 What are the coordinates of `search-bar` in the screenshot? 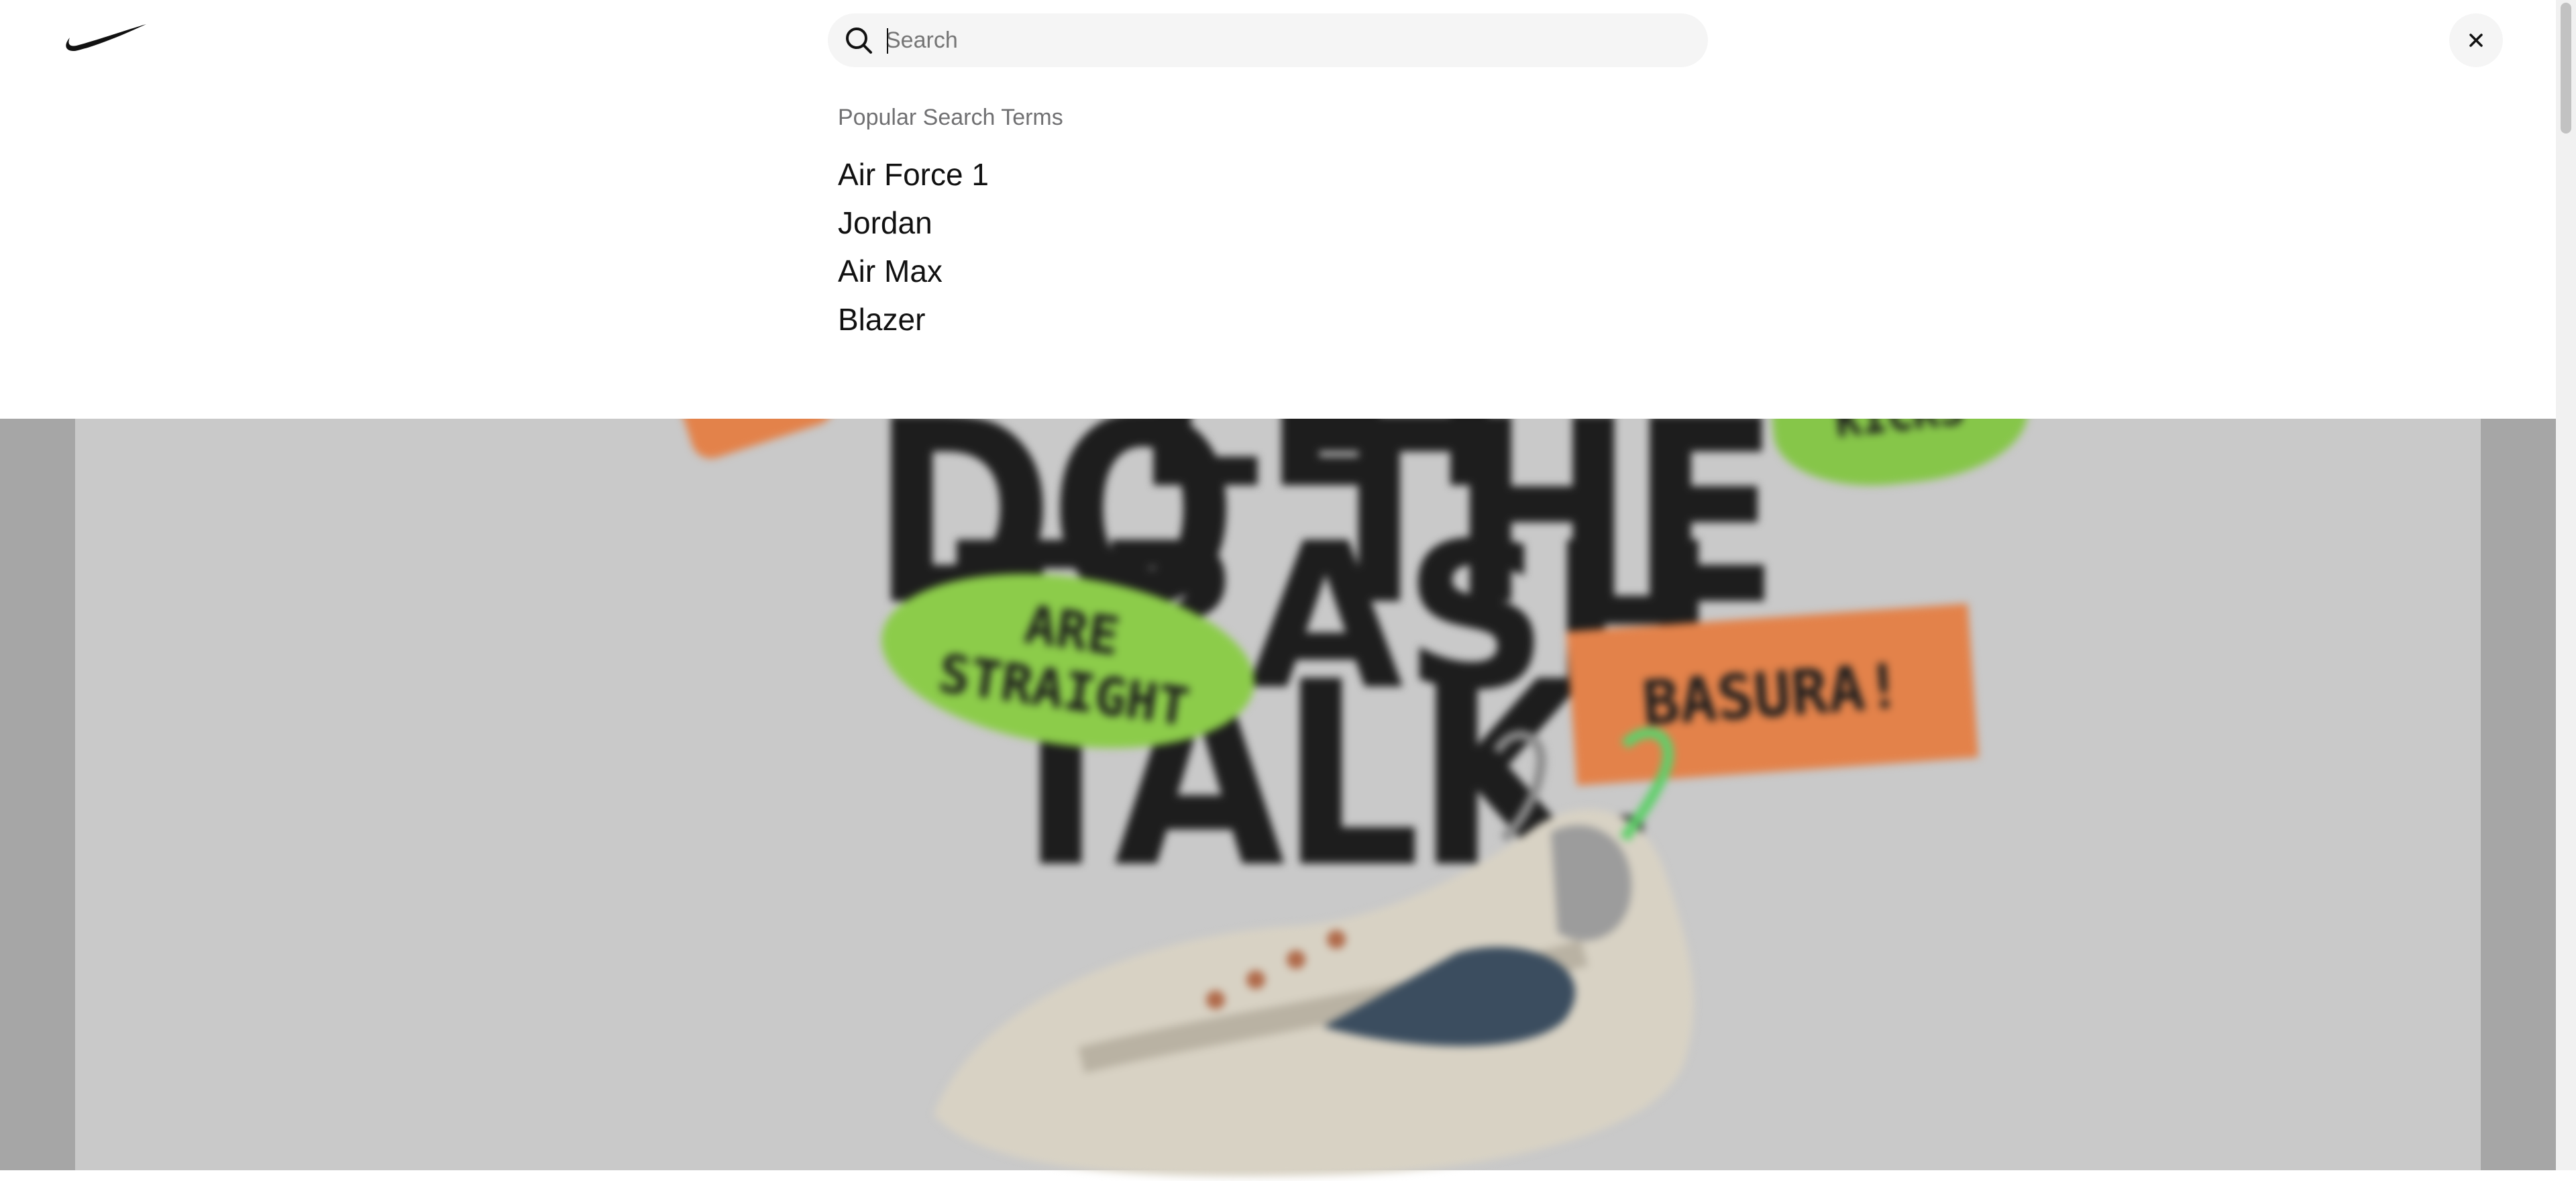 It's located at (1268, 40).